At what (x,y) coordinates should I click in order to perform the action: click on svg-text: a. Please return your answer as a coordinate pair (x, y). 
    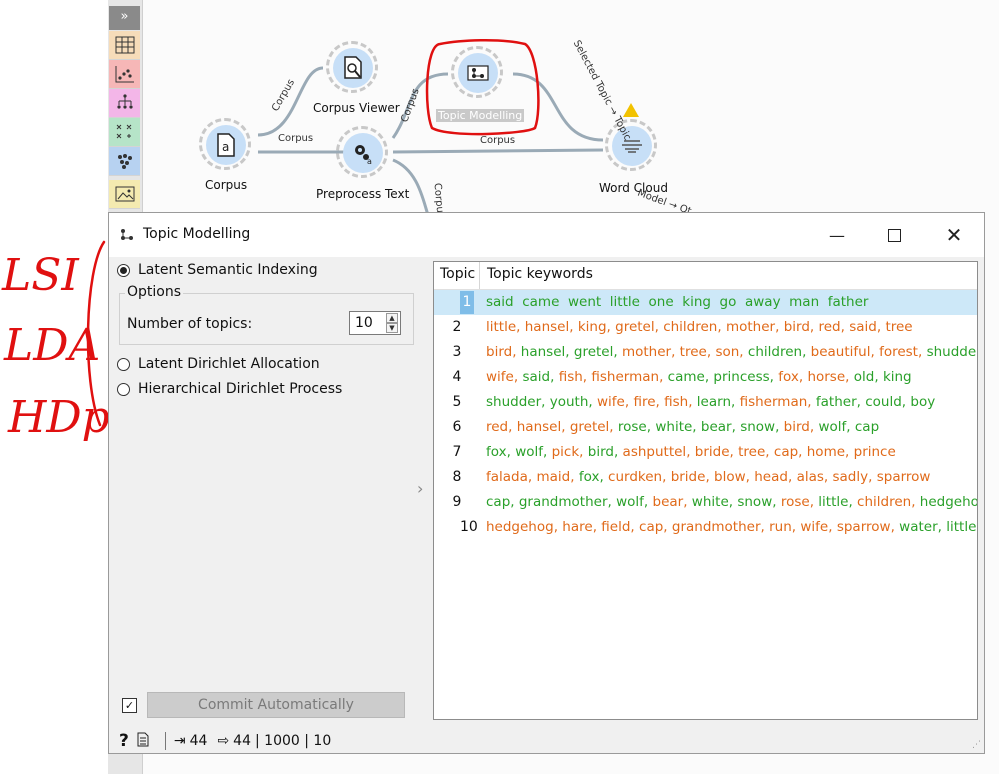
    Looking at the image, I should click on (225, 147).